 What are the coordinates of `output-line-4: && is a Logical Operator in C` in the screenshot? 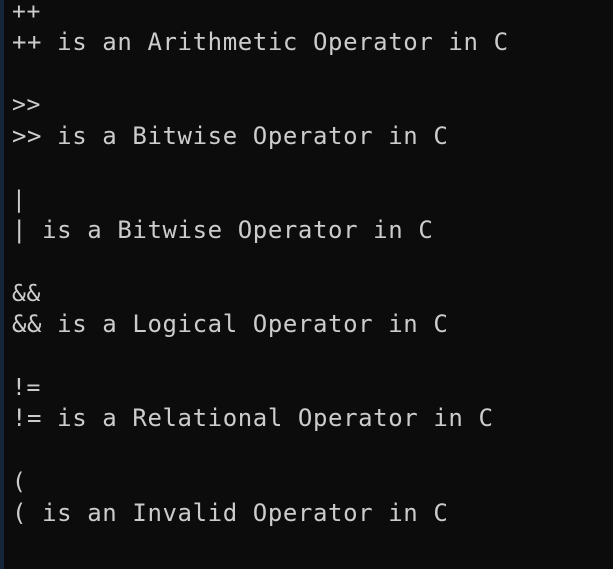 It's located at (230, 324).